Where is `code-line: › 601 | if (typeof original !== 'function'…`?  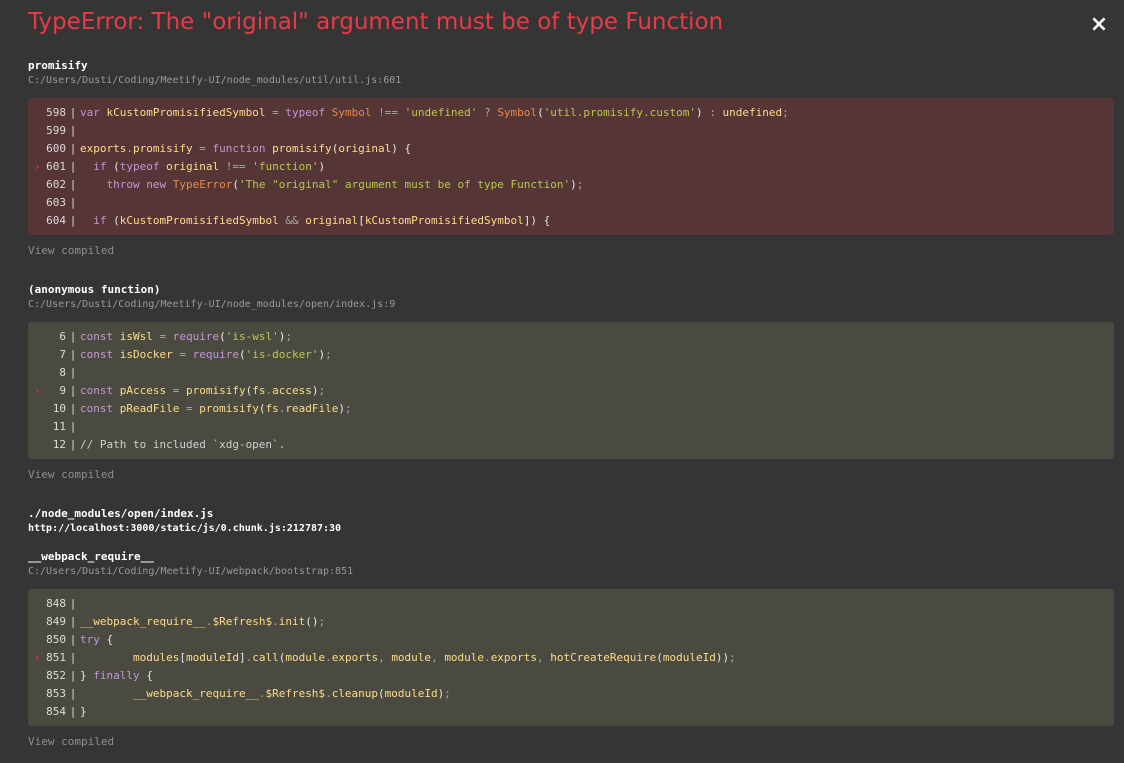
code-line: › 601 | if (typeof original !== 'function'… is located at coordinates (571, 167).